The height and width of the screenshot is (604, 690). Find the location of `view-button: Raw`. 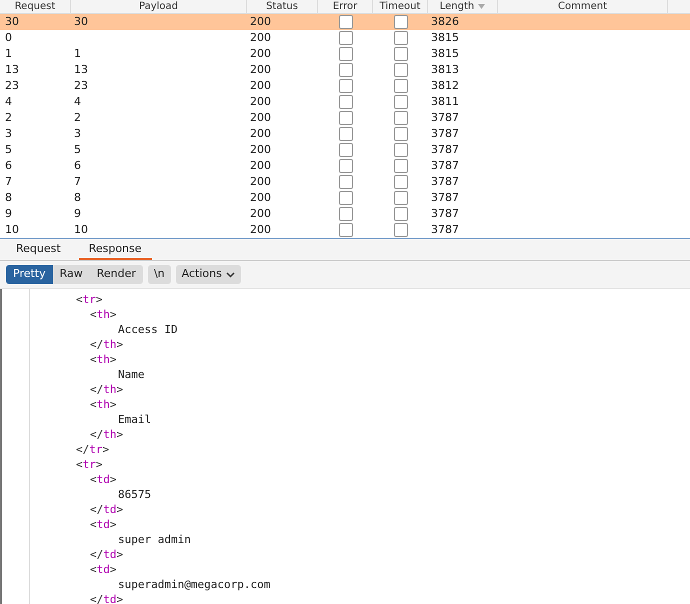

view-button: Raw is located at coordinates (71, 274).